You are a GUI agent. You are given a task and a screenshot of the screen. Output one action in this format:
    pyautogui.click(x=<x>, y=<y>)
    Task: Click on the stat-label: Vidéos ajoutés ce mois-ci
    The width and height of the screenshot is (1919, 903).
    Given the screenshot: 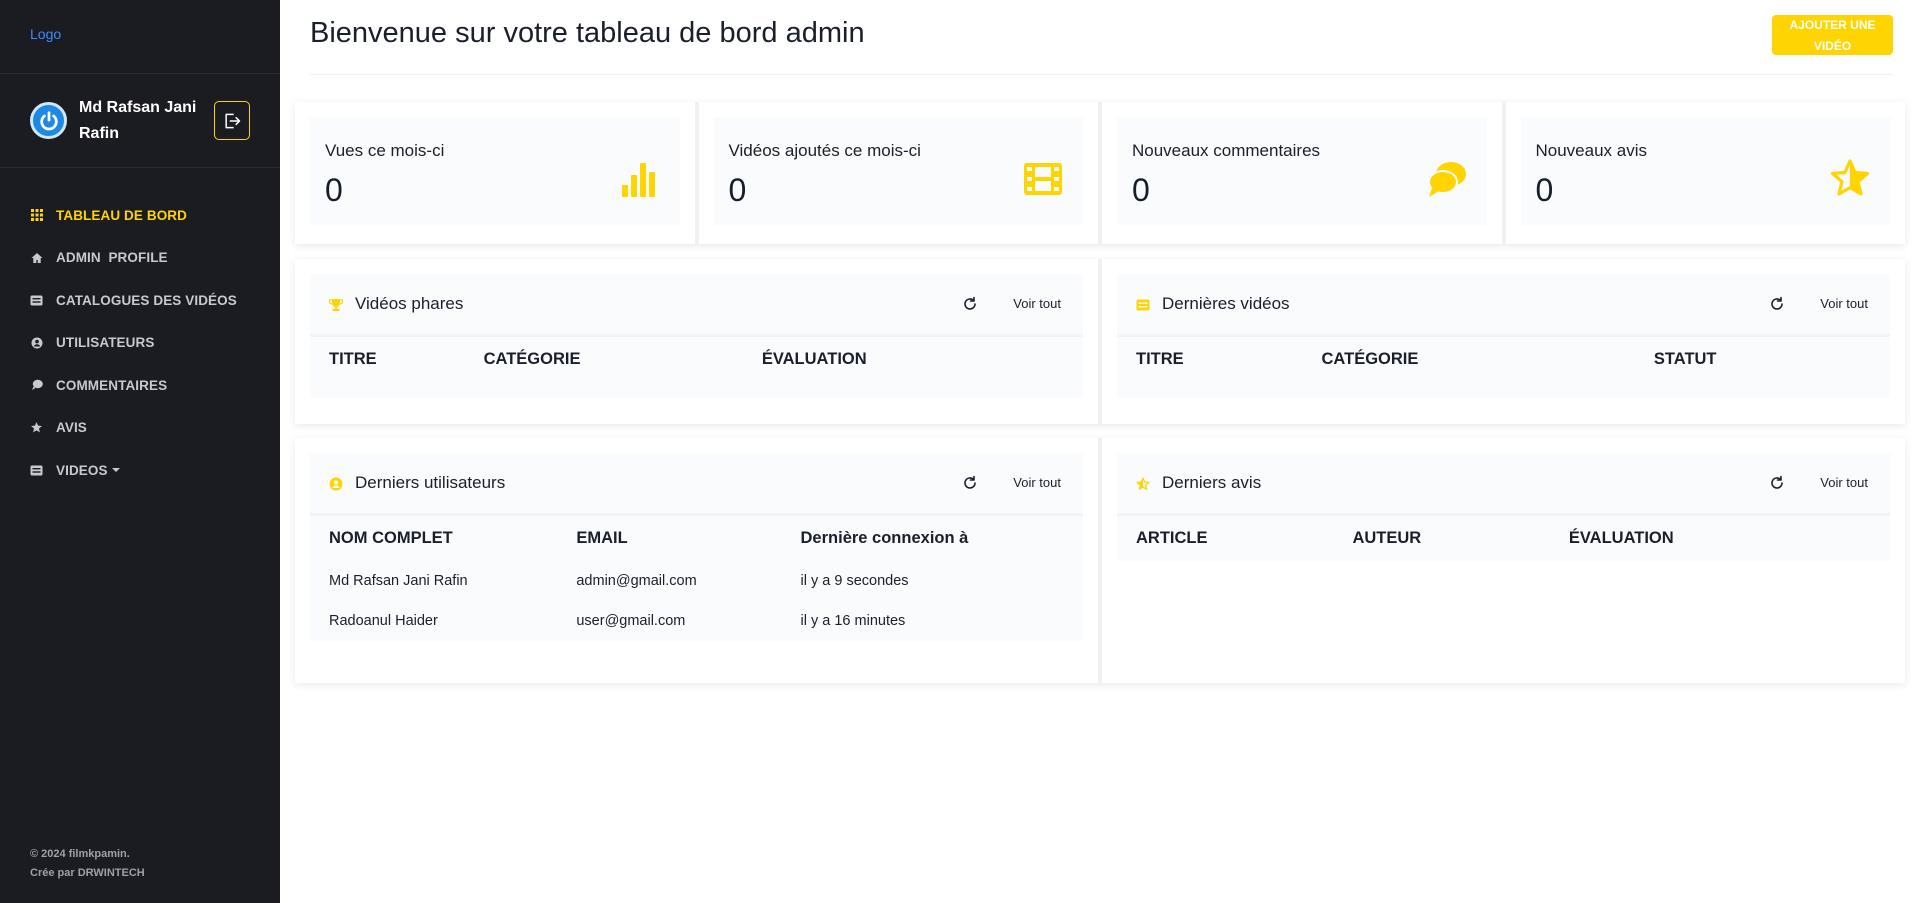 What is the action you would take?
    pyautogui.click(x=824, y=150)
    